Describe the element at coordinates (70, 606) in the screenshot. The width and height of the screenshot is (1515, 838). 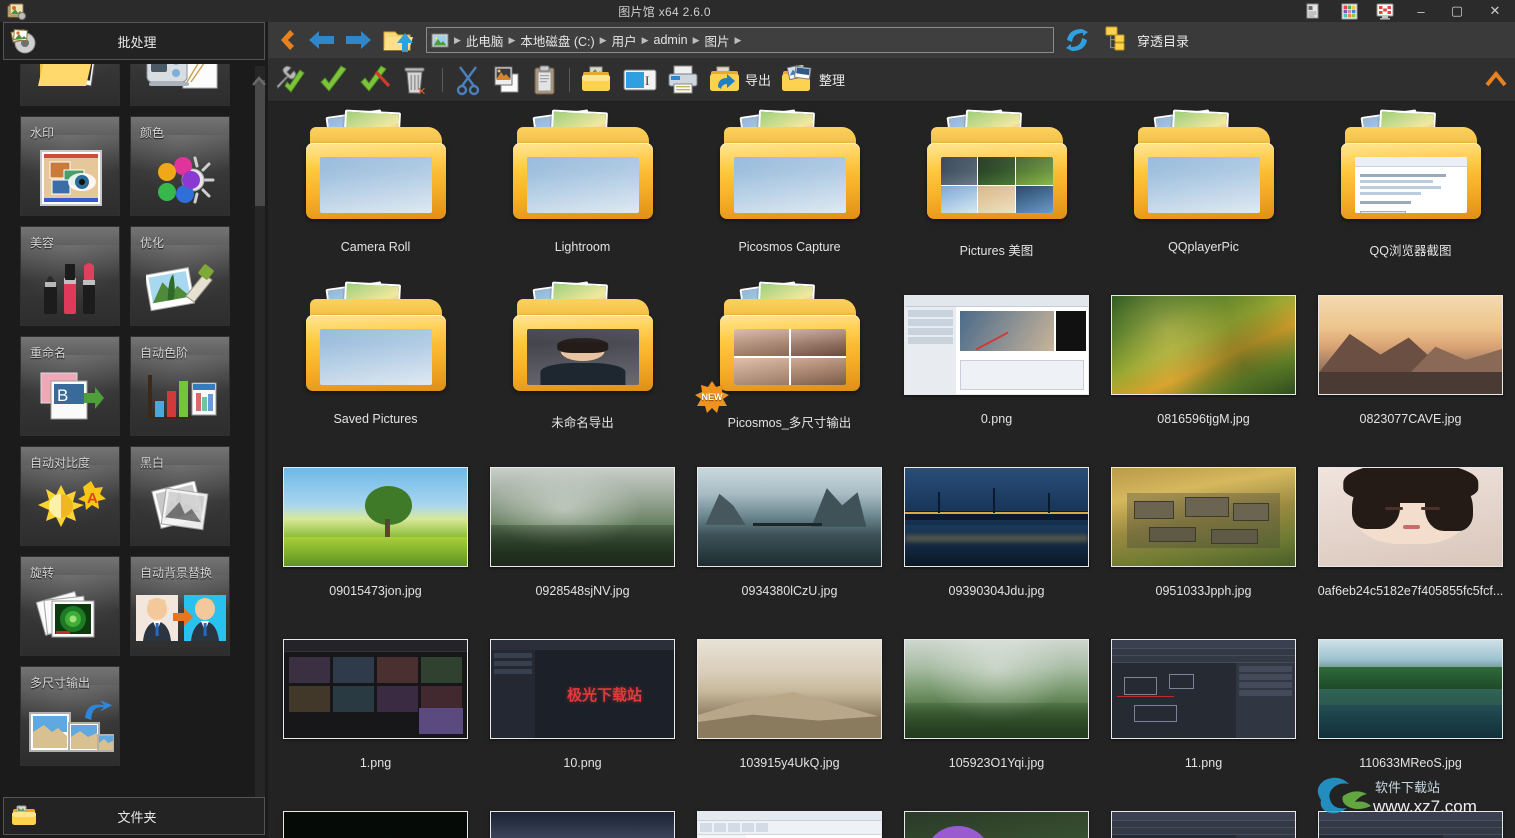
I see `tool-tile-旋转: 旋转` at that location.